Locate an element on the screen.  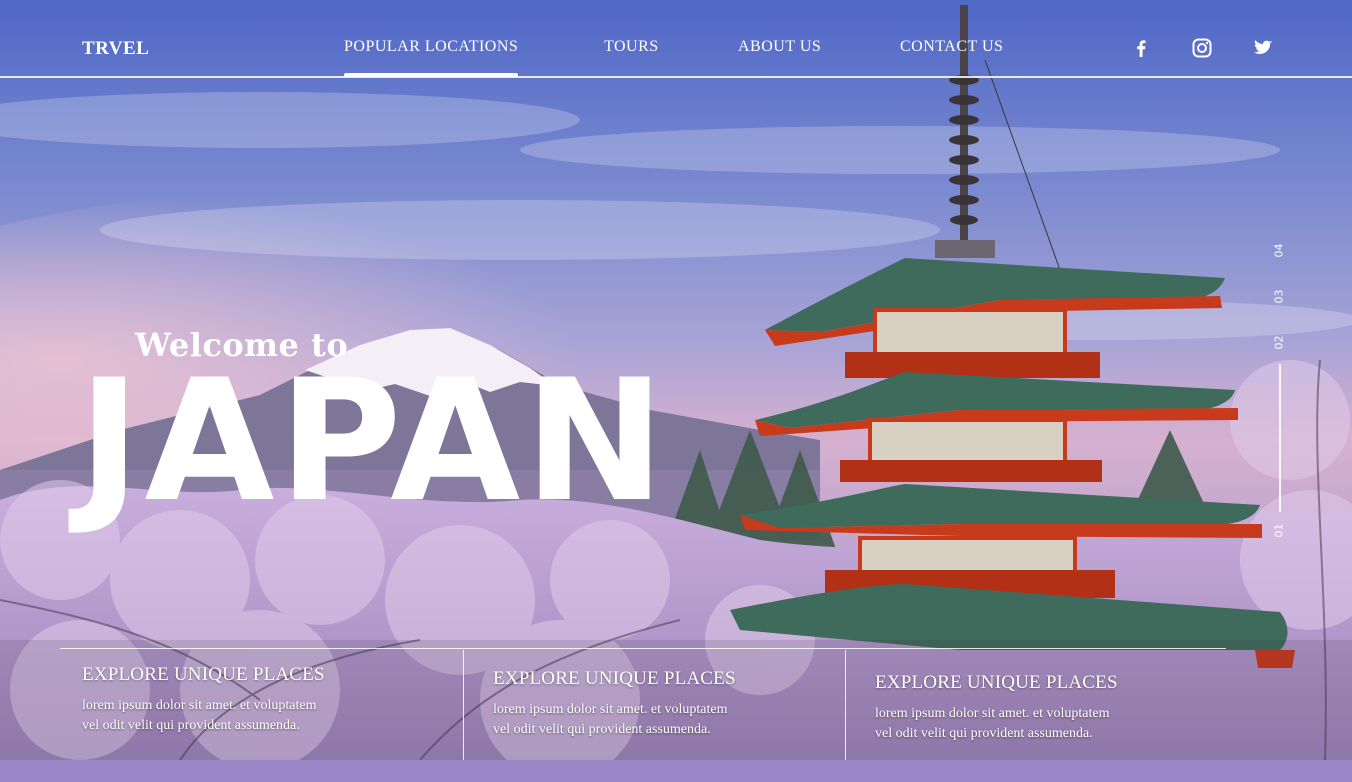
twitter-icon is located at coordinates (1263, 48).